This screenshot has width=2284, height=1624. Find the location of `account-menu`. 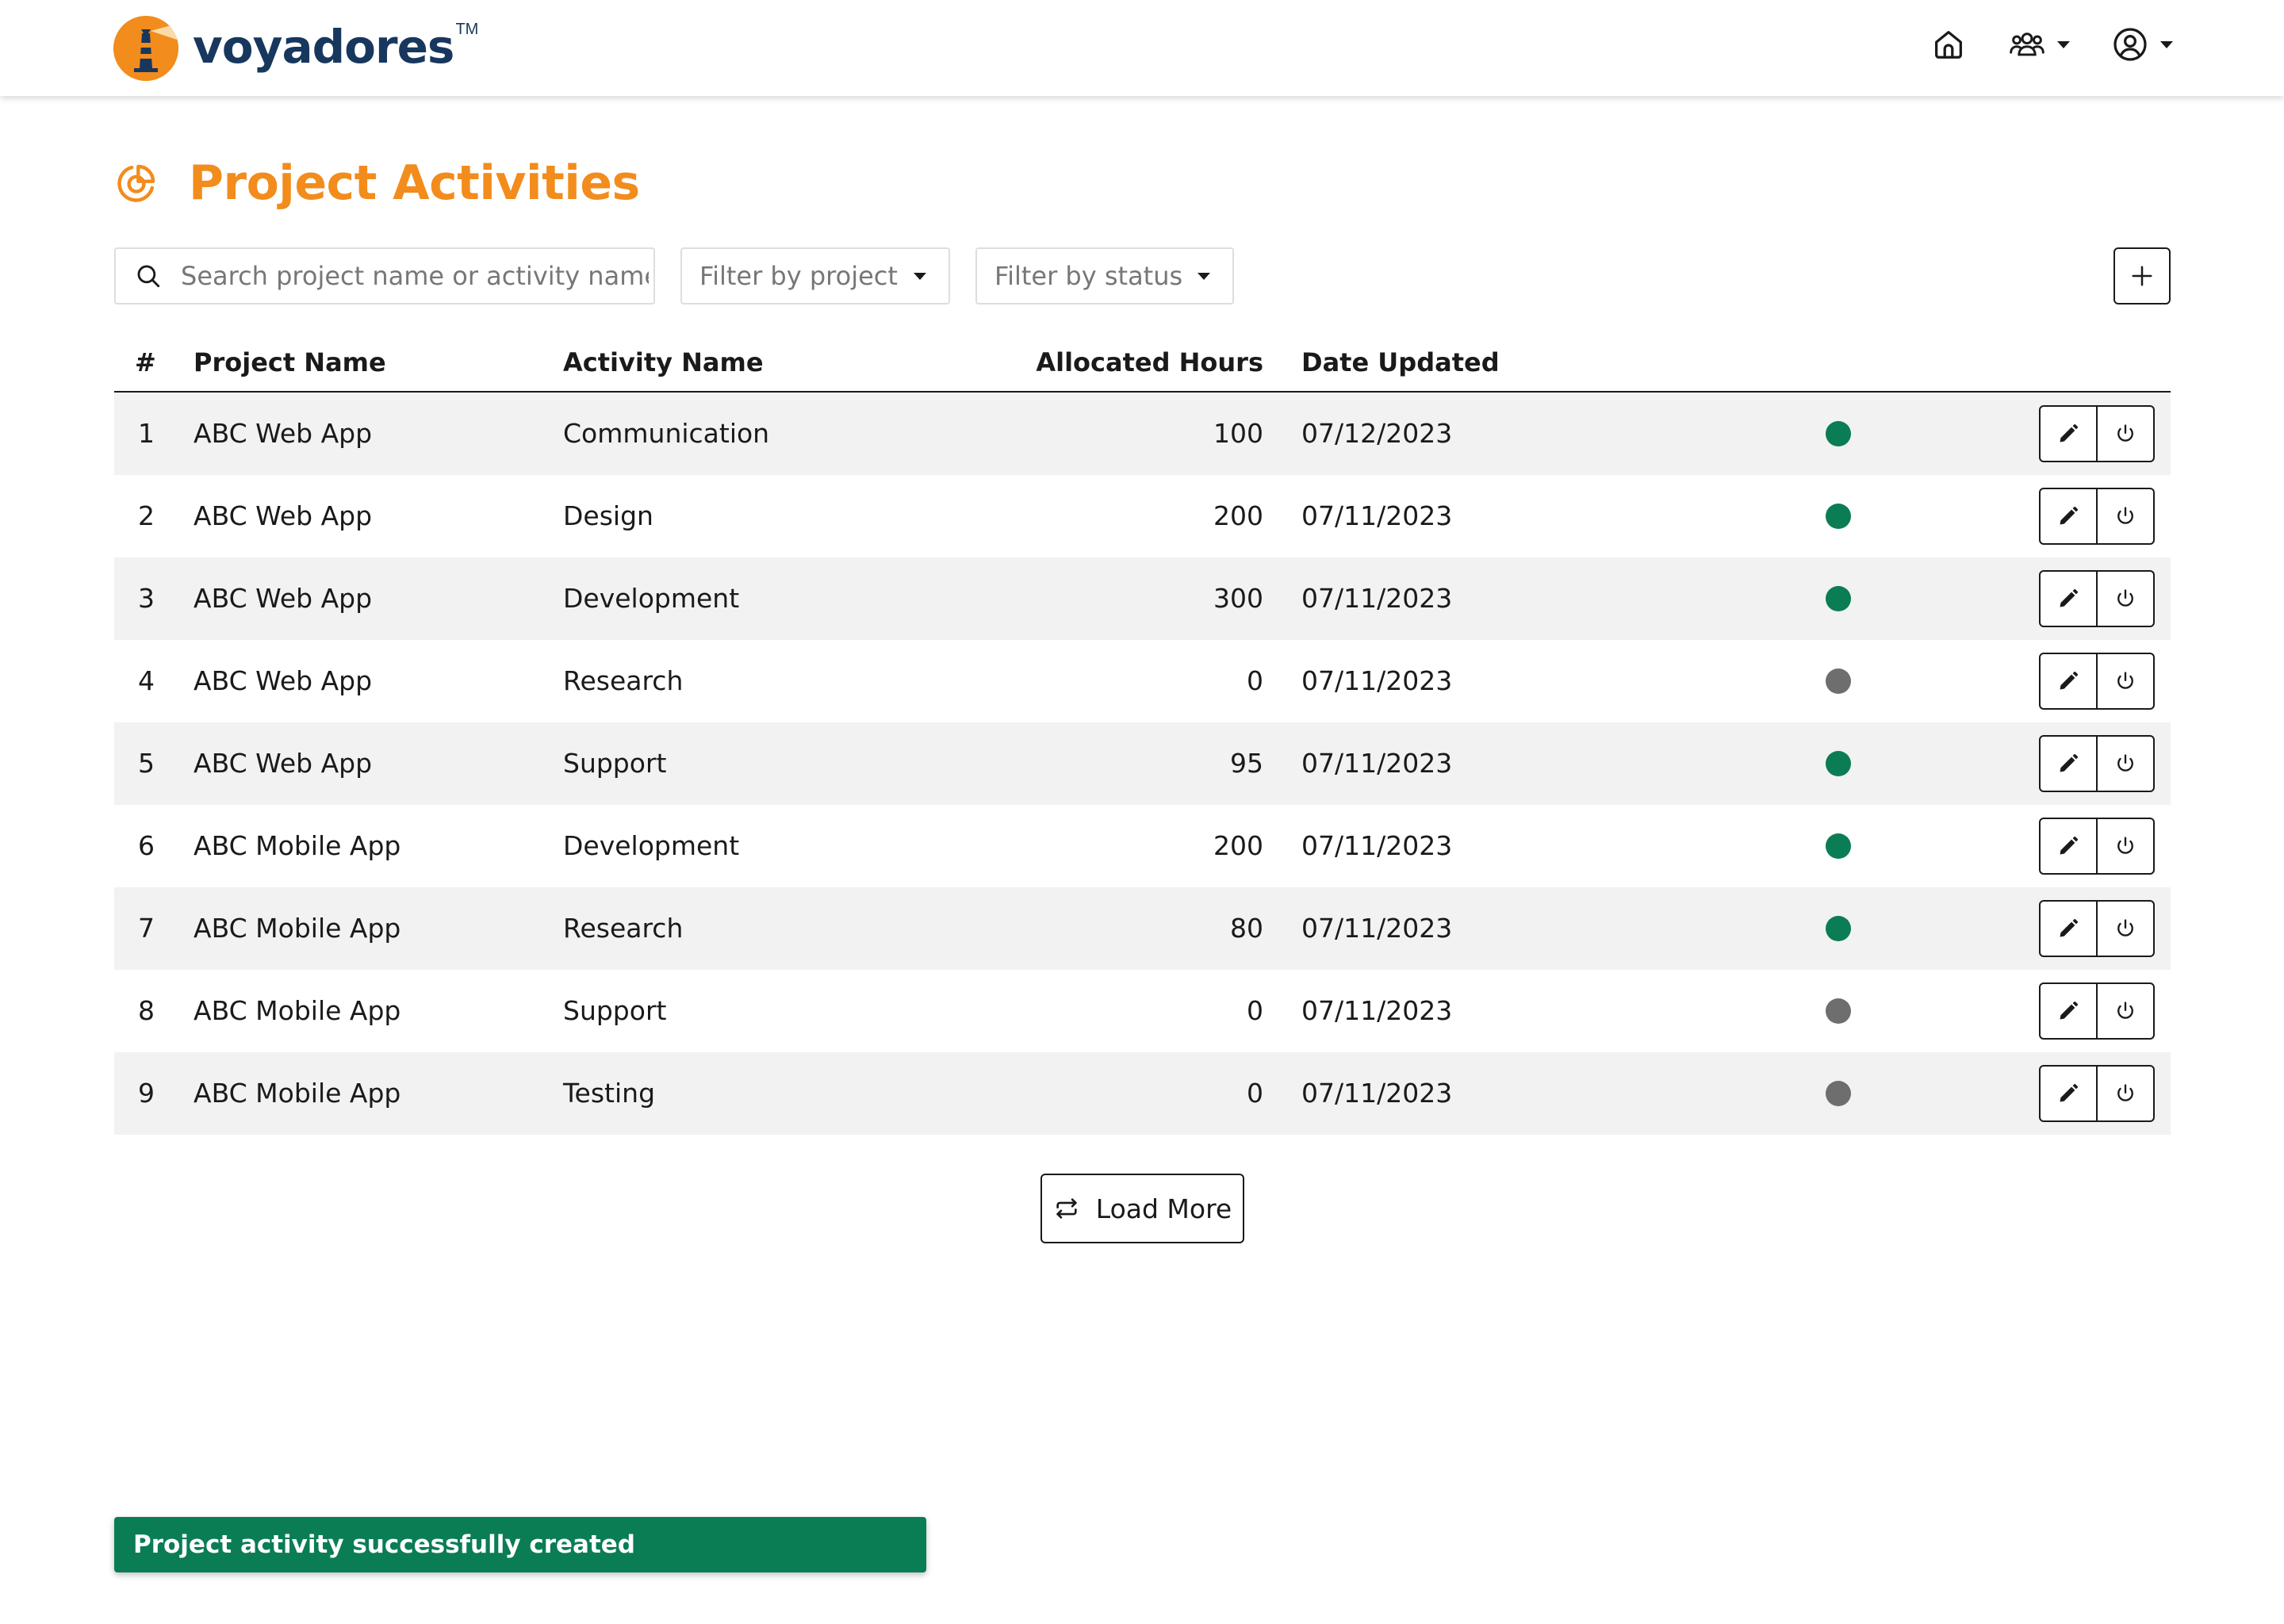

account-menu is located at coordinates (2142, 44).